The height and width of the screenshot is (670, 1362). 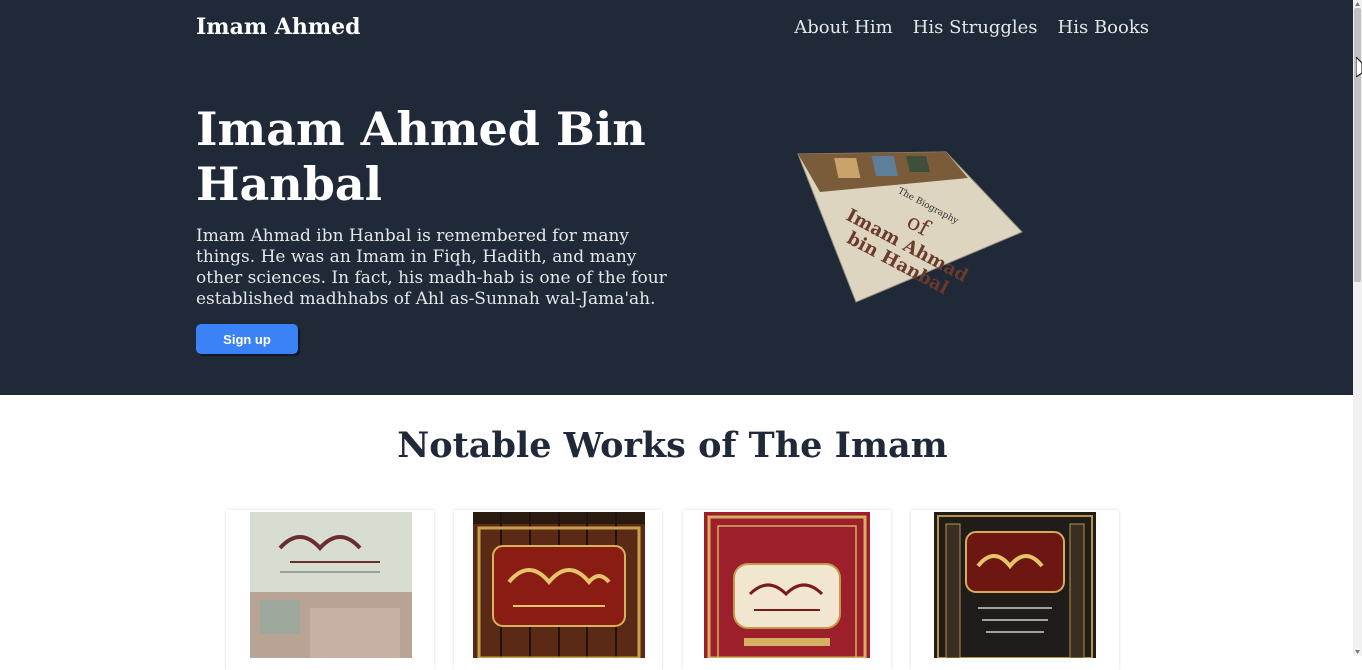 What do you see at coordinates (1103, 27) in the screenshot?
I see `nav-link-books: His Books` at bounding box center [1103, 27].